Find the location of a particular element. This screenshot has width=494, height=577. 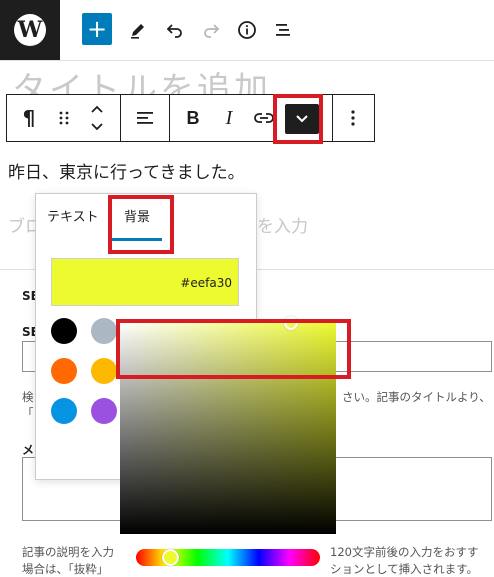

toolbar-divider is located at coordinates (169, 118).